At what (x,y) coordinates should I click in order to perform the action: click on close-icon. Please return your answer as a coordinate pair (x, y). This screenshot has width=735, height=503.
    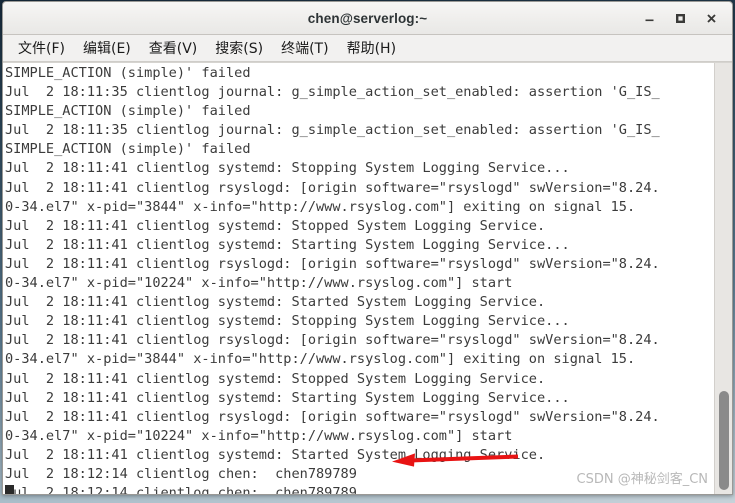
    Looking at the image, I should click on (711, 18).